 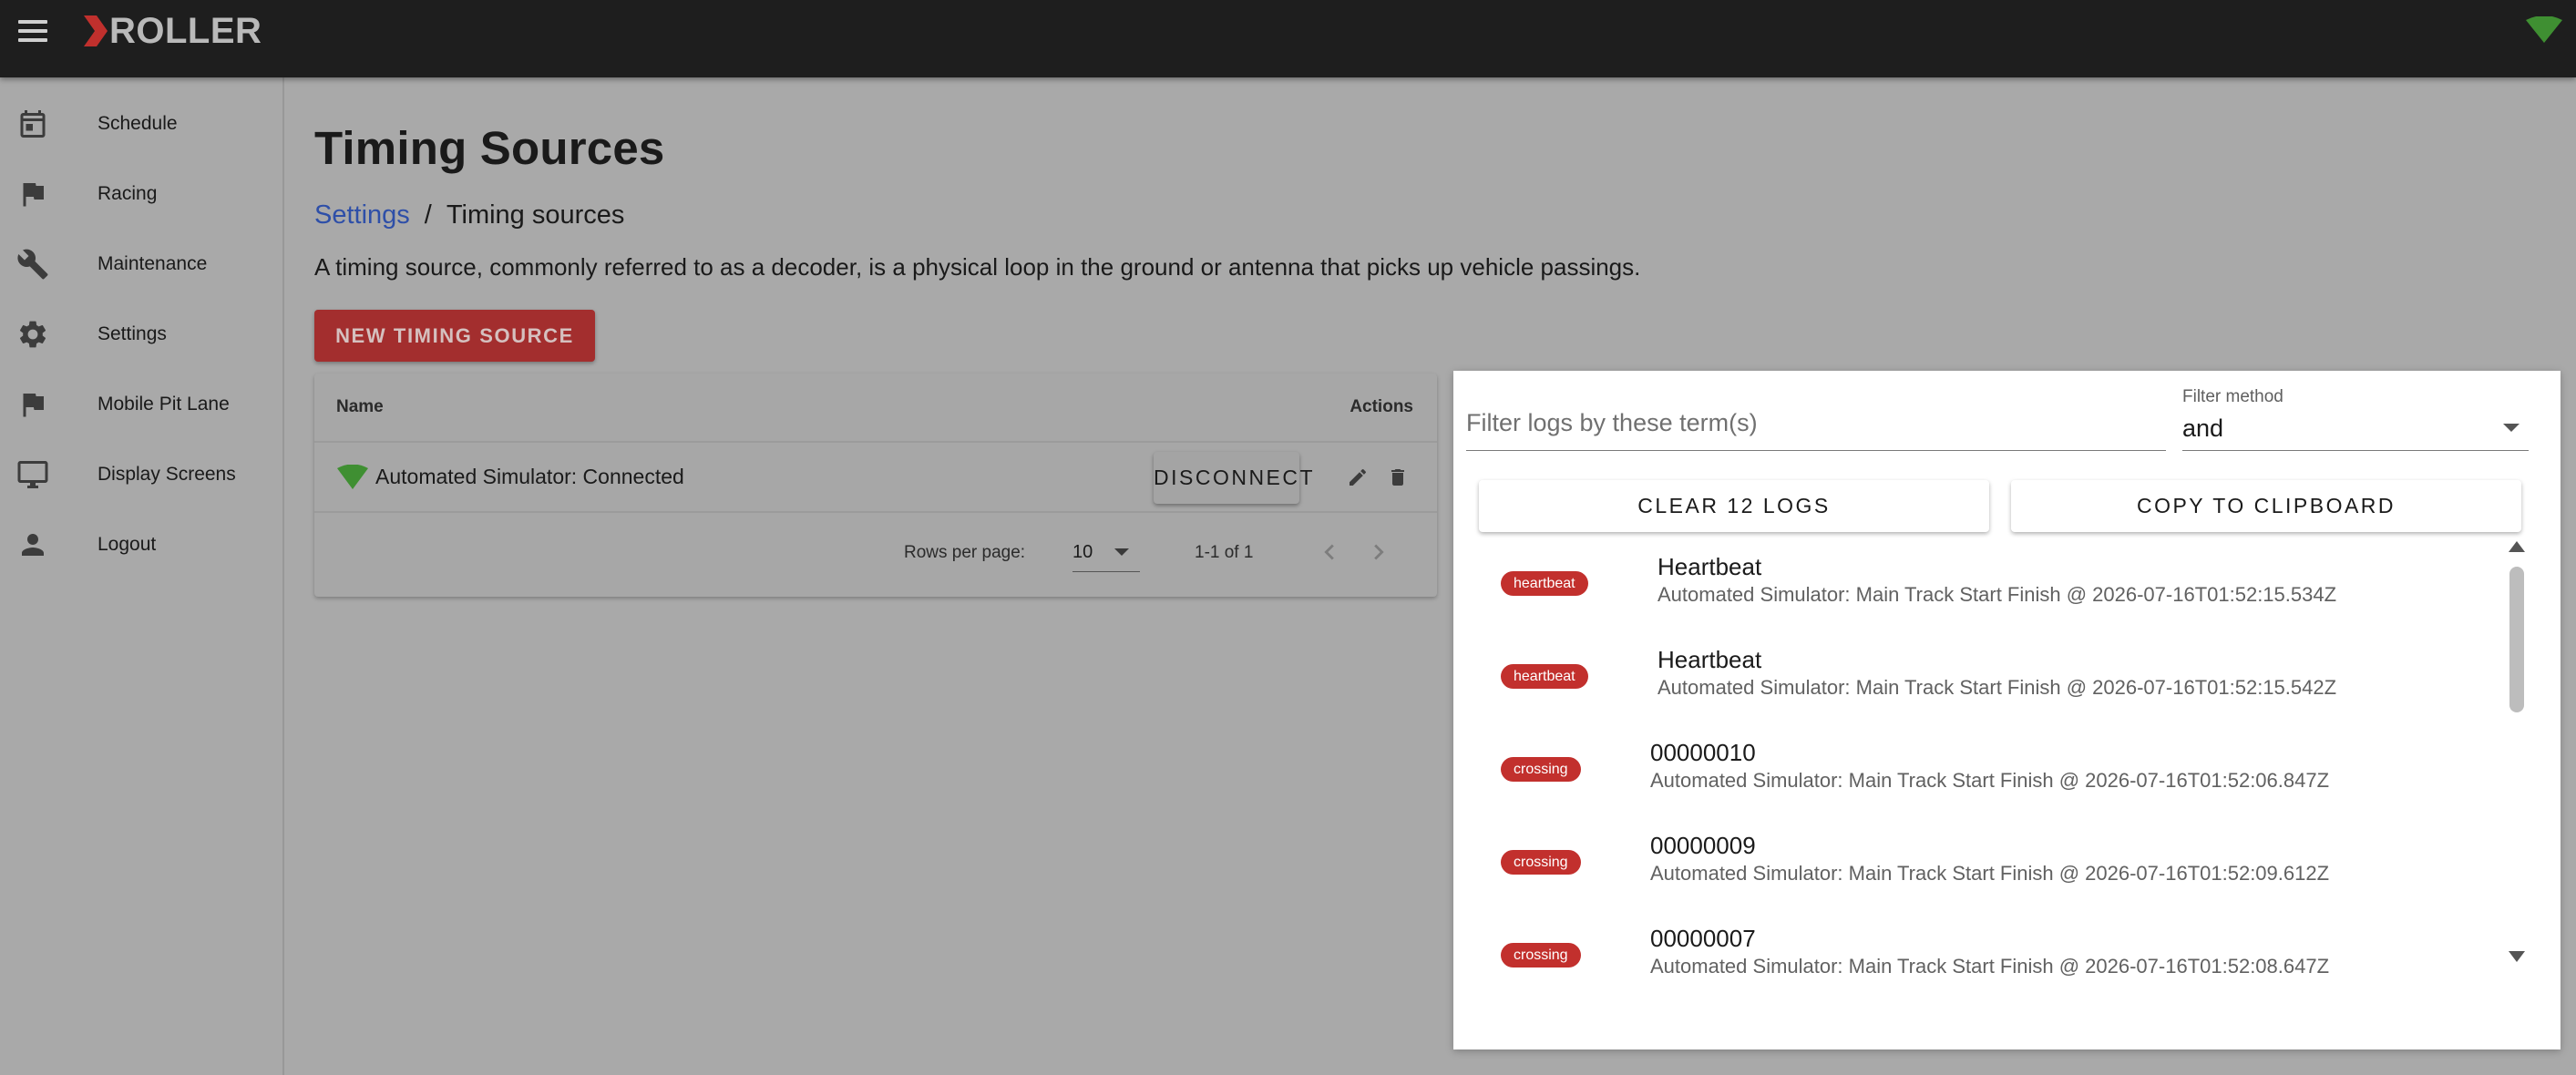 I want to click on page-title: Timing Sources, so click(x=490, y=148).